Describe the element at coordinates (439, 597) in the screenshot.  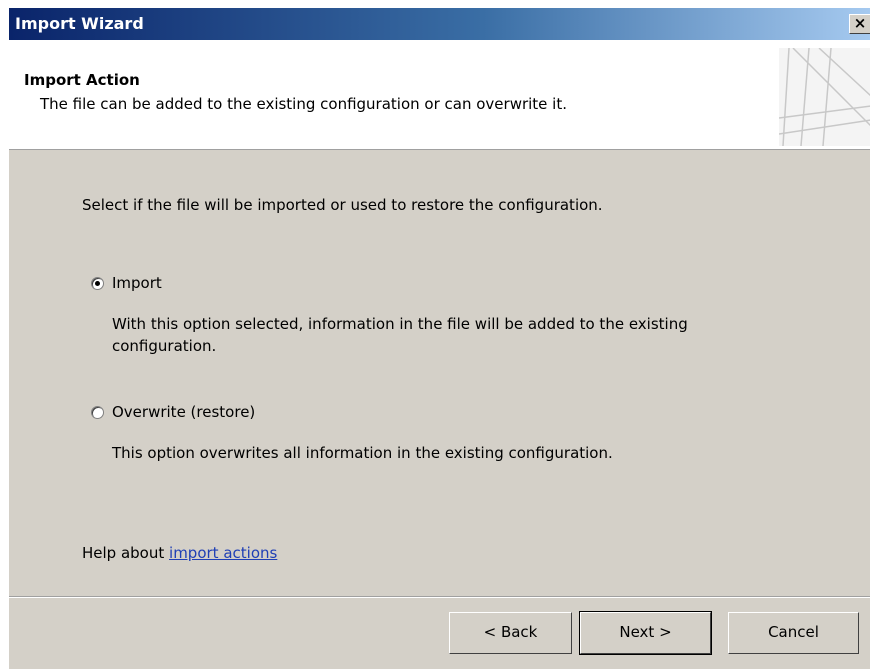
I see `footer-divider-highlight` at that location.